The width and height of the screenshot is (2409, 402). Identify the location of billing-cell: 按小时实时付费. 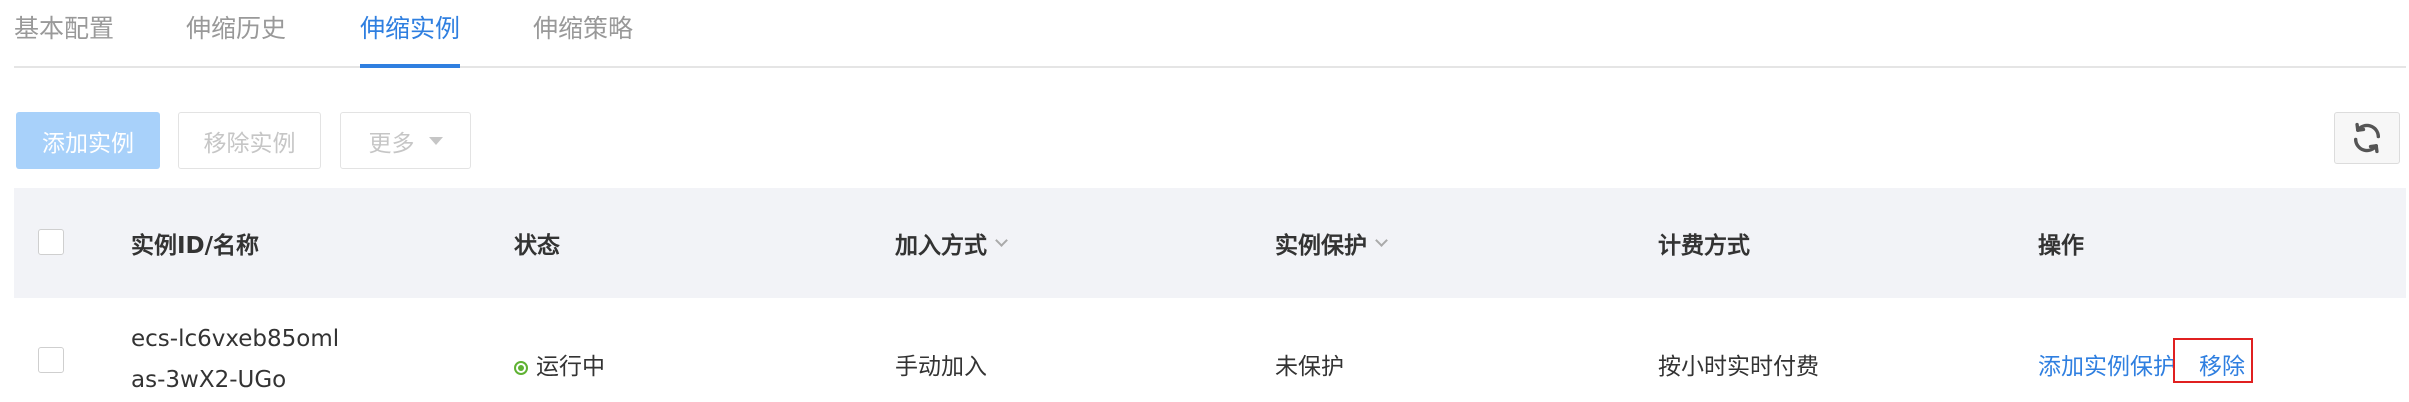
(1738, 367).